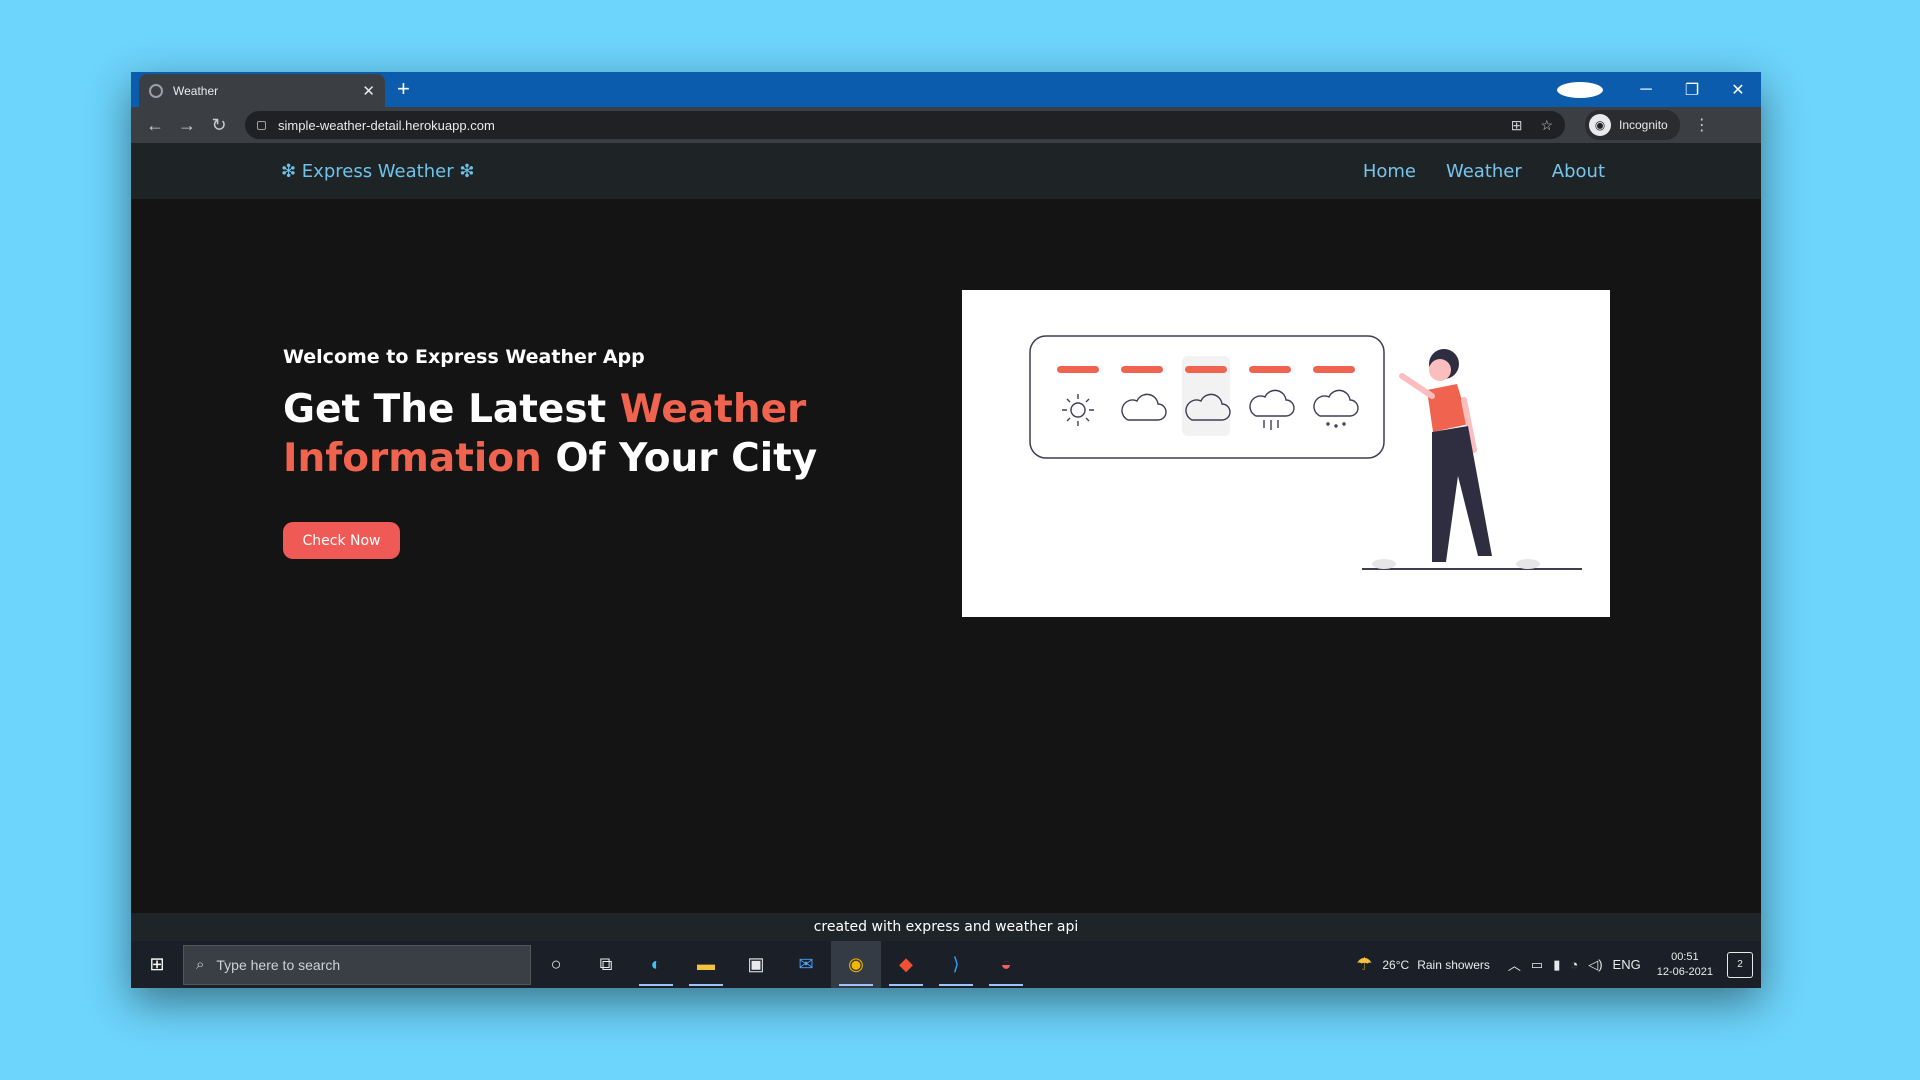 The width and height of the screenshot is (1920, 1080). What do you see at coordinates (357, 964) in the screenshot?
I see `taskbar-search-input: ⌕ Type here to search` at bounding box center [357, 964].